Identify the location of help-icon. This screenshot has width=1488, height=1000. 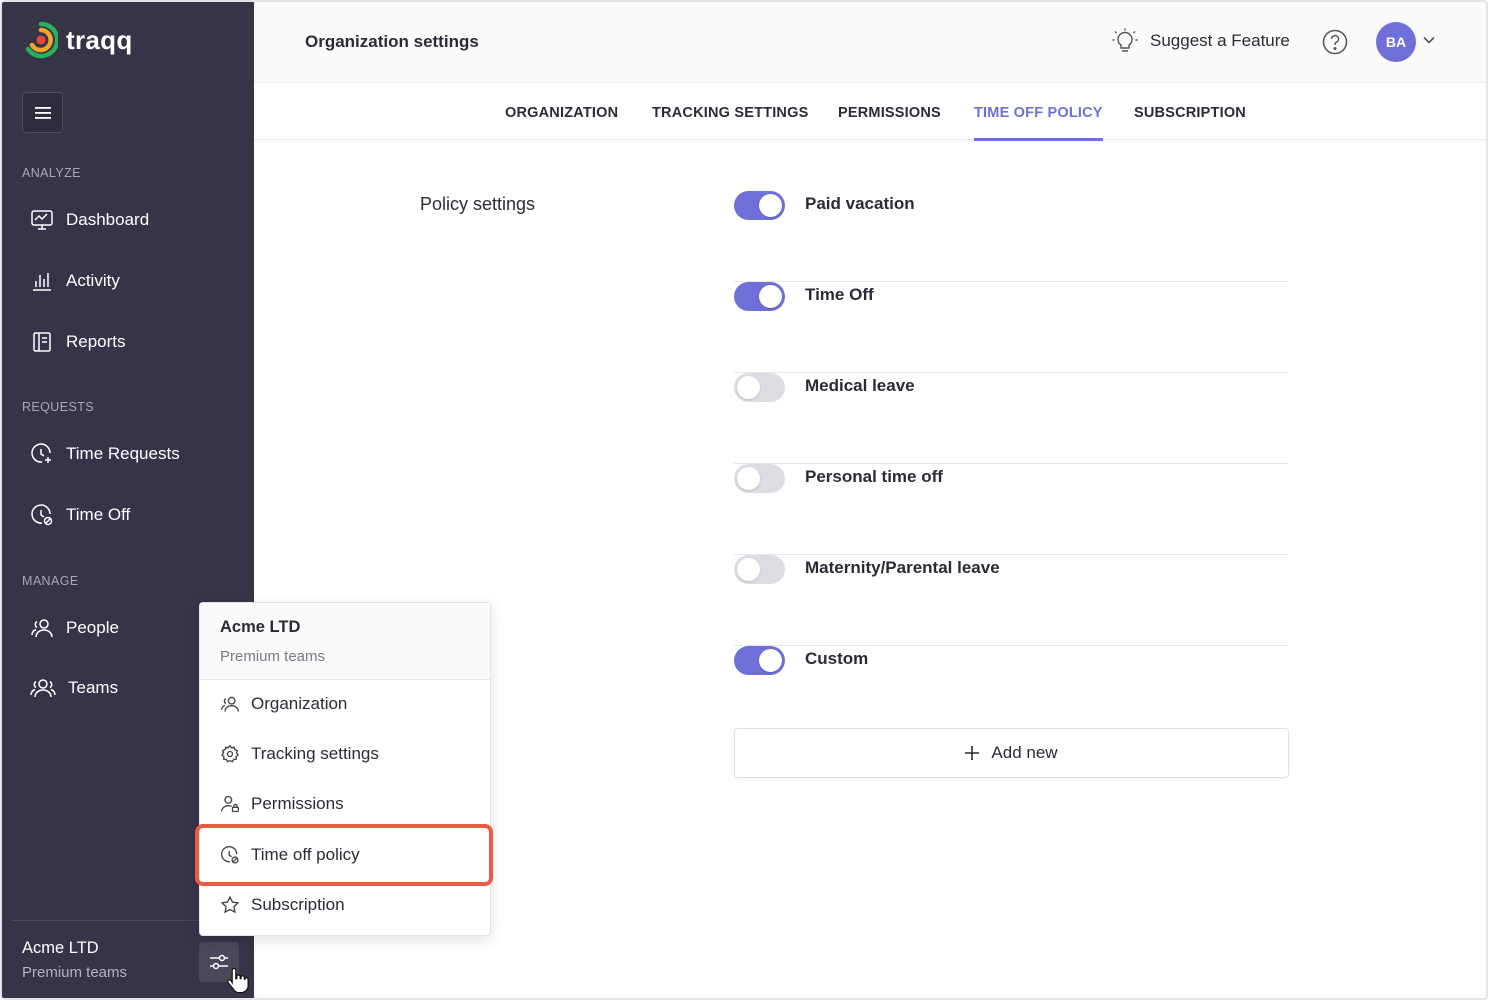
(1335, 42).